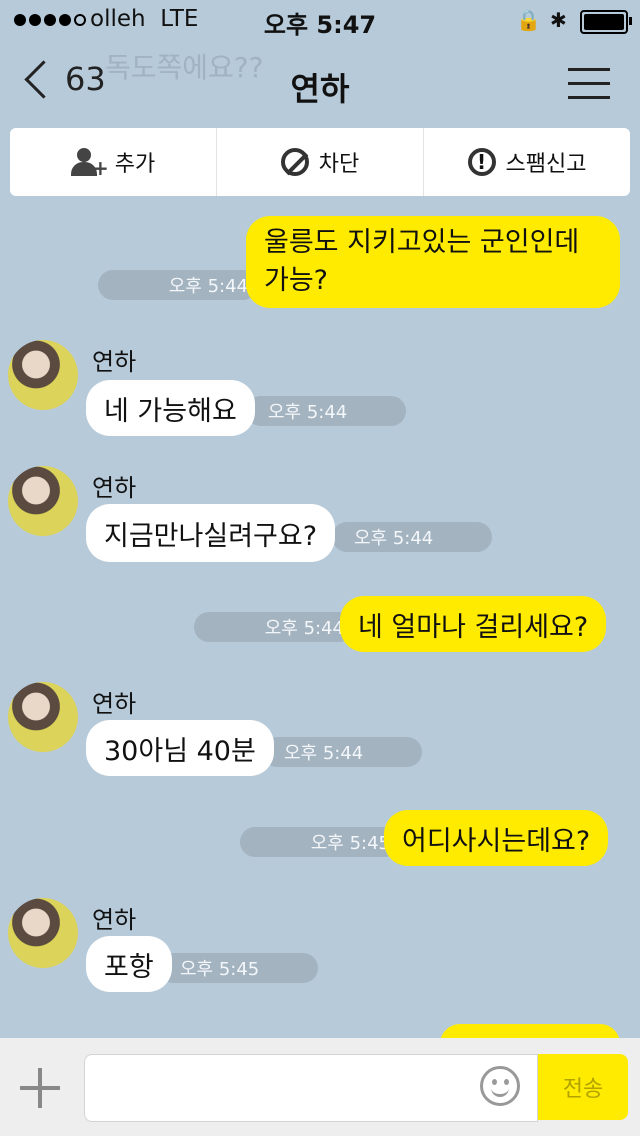 Image resolution: width=640 pixels, height=1136 pixels. I want to click on block-button: 차단, so click(320, 162).